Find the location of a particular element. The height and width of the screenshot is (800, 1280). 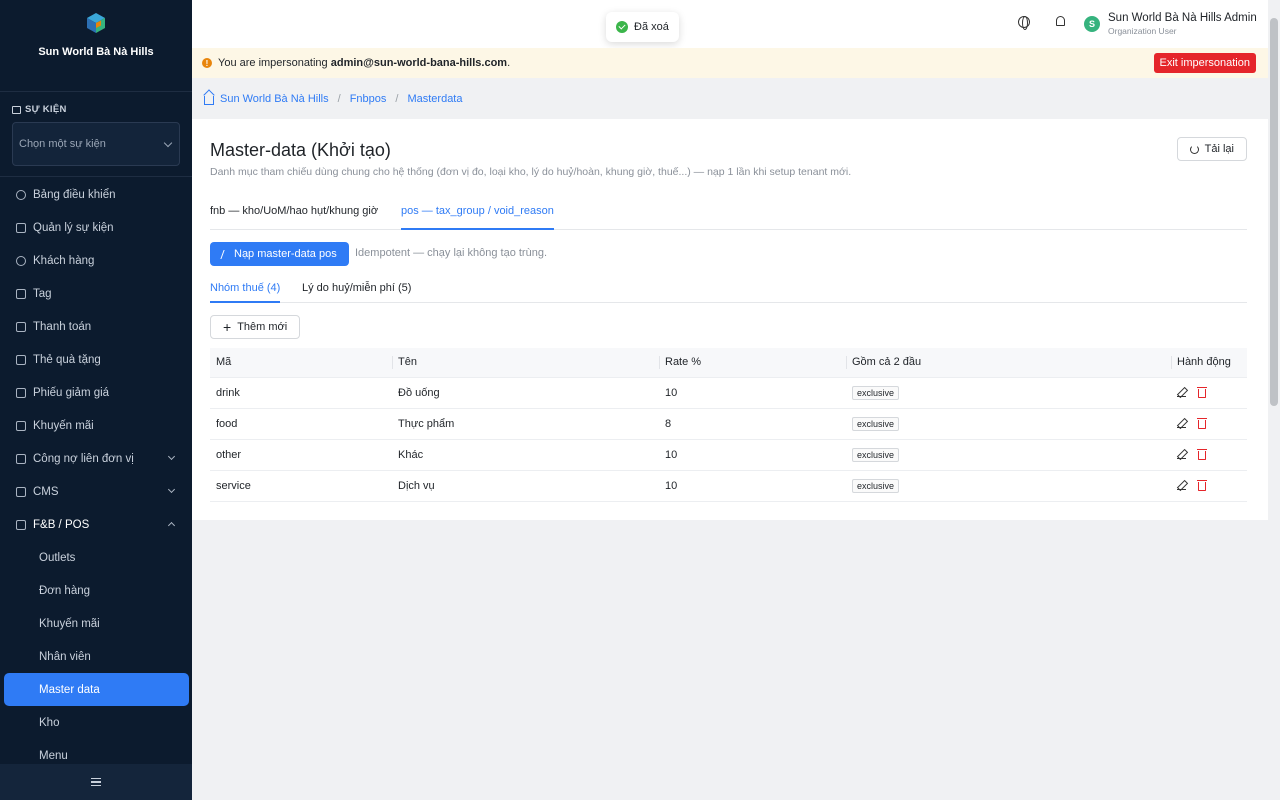

sidebar-item-fnb-pos: F&B / POS is located at coordinates (96, 524).